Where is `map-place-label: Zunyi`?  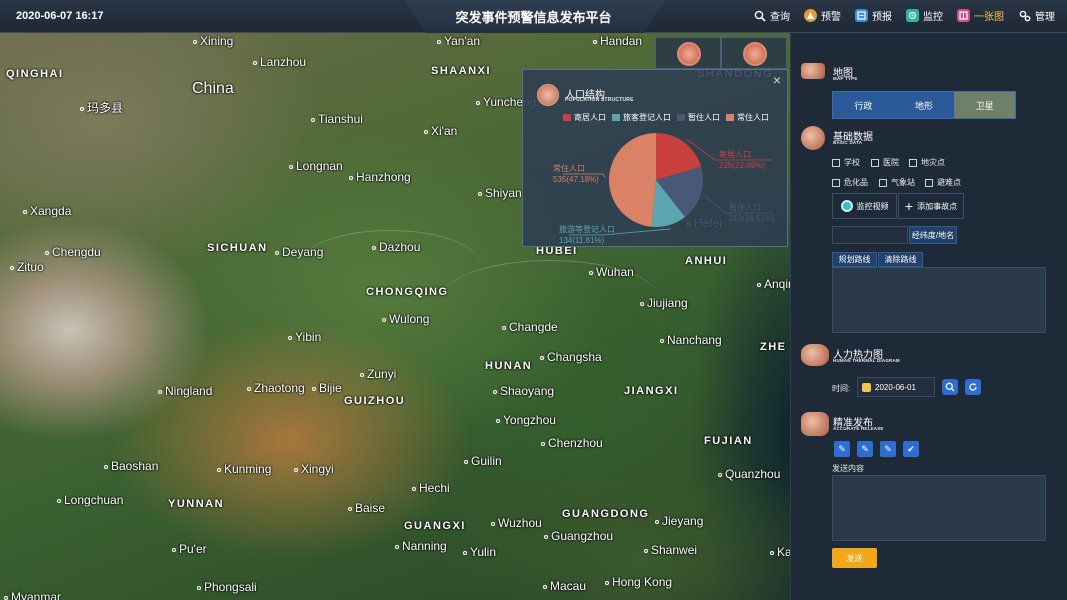
map-place-label: Zunyi is located at coordinates (378, 374).